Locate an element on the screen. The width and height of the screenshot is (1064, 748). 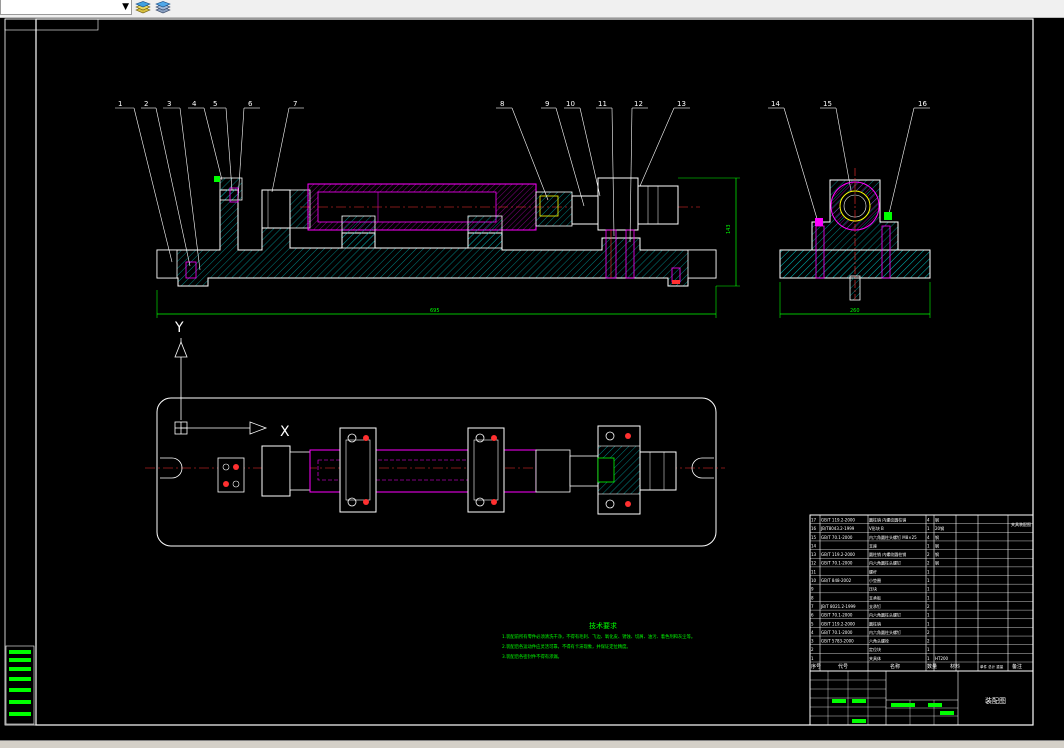
bom-cell: V形块 B is located at coordinates (876, 528).